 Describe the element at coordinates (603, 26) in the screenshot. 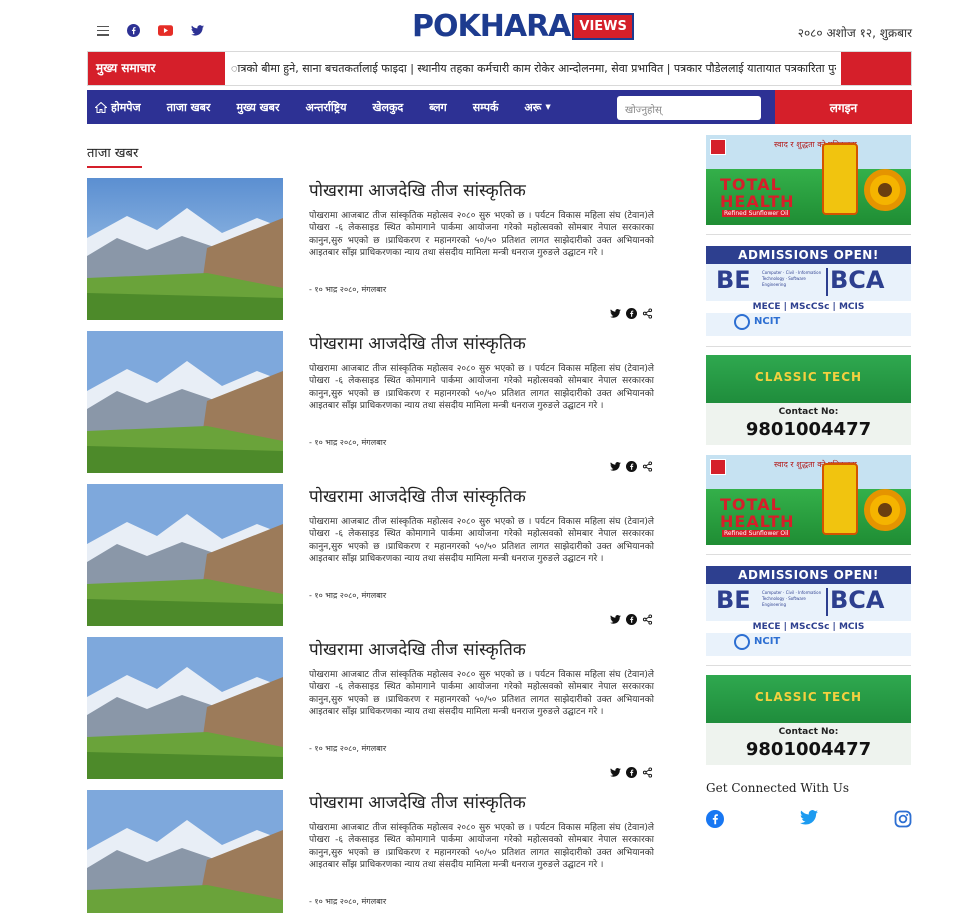

I see `logo-sub-text: VIEWS` at that location.